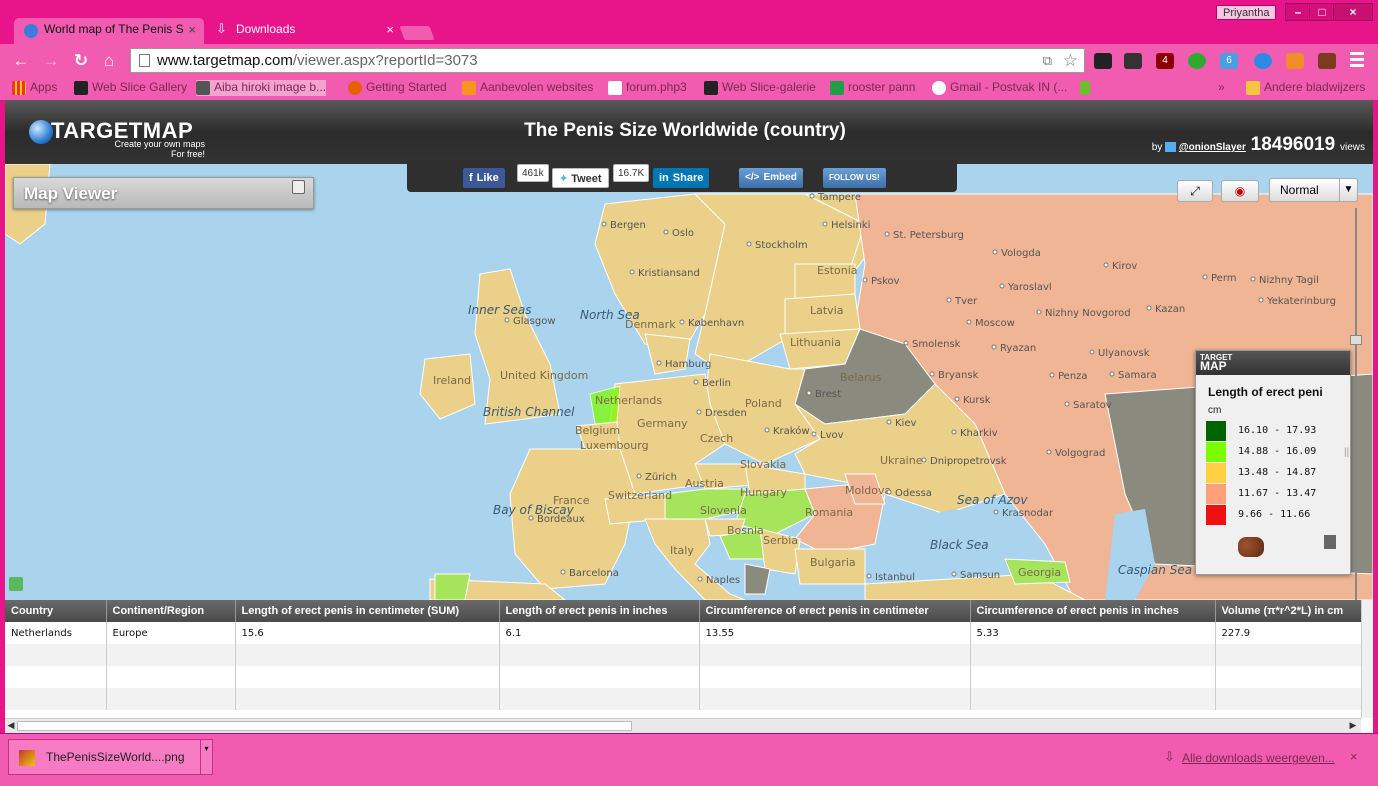 The width and height of the screenshot is (1378, 786). Describe the element at coordinates (71, 193) in the screenshot. I see `map-viewer-label: Map Viewer` at that location.